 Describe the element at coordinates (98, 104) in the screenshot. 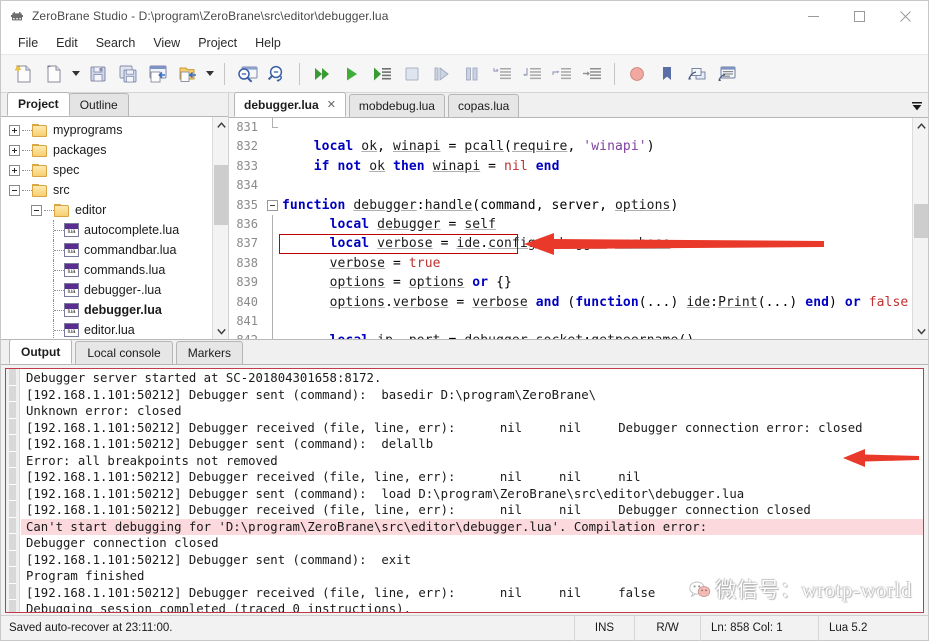

I see `sidebar-tab-outline: Outline` at that location.